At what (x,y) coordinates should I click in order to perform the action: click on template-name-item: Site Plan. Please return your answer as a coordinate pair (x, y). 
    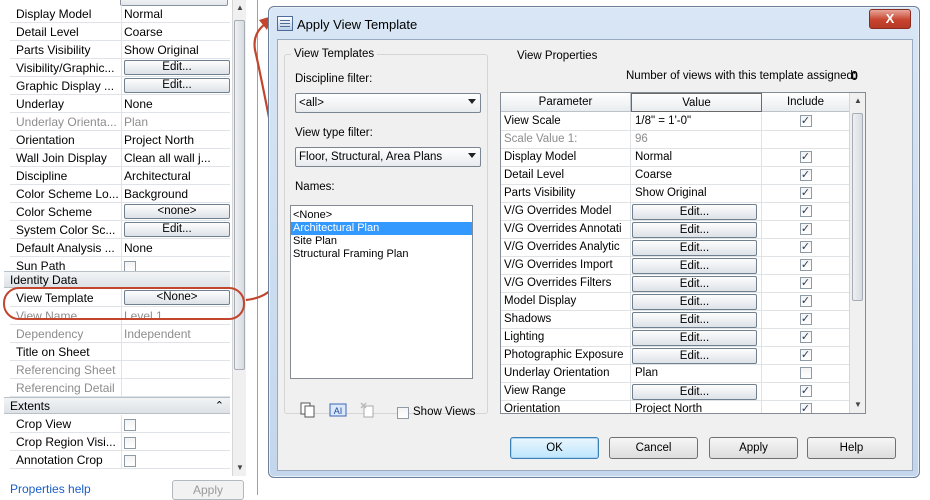
    Looking at the image, I should click on (381, 241).